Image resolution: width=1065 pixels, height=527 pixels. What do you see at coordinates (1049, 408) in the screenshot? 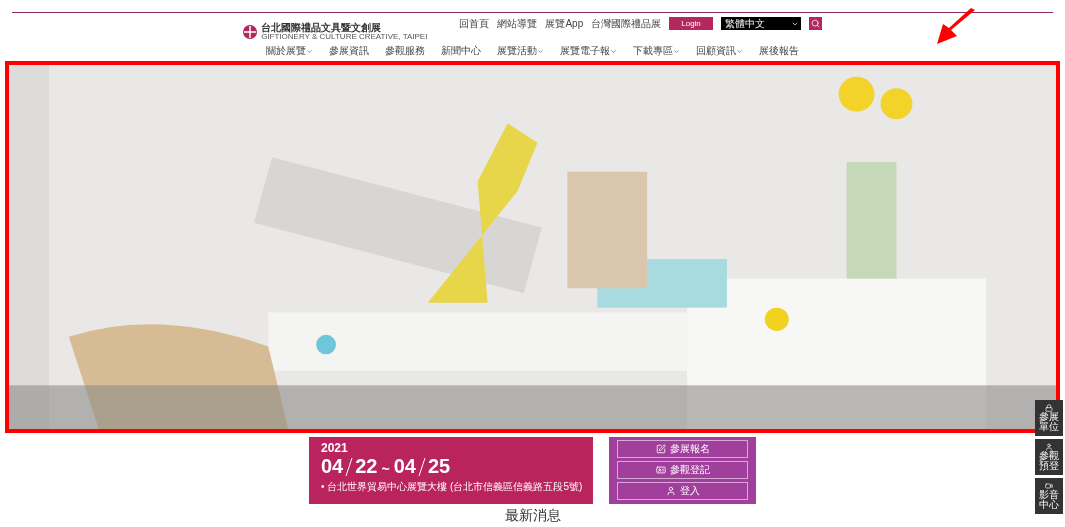
I see `lock-icon` at bounding box center [1049, 408].